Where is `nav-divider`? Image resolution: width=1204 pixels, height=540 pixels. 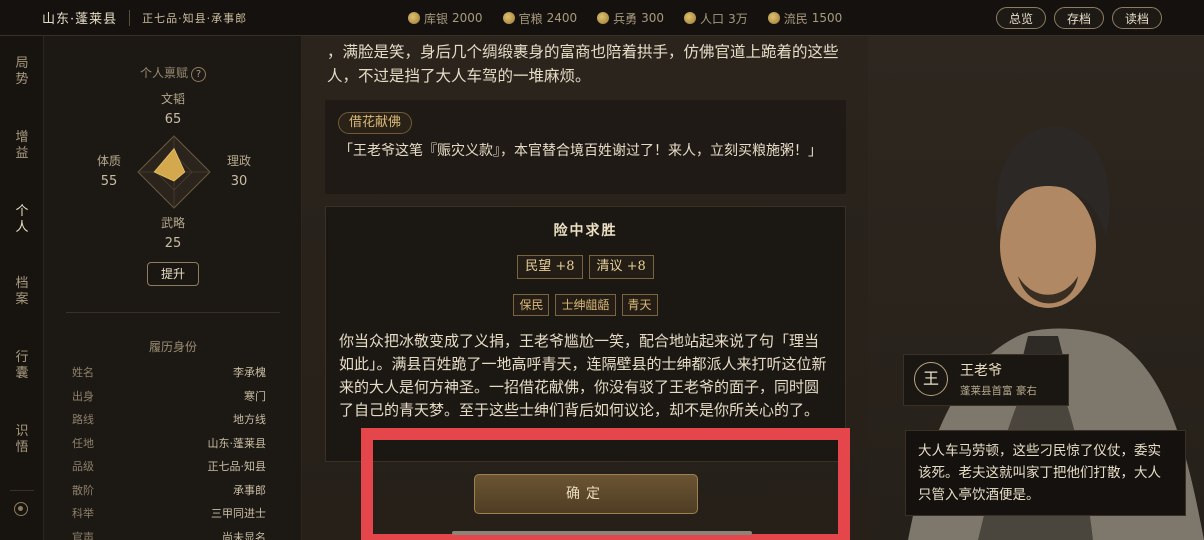
nav-divider is located at coordinates (22, 490).